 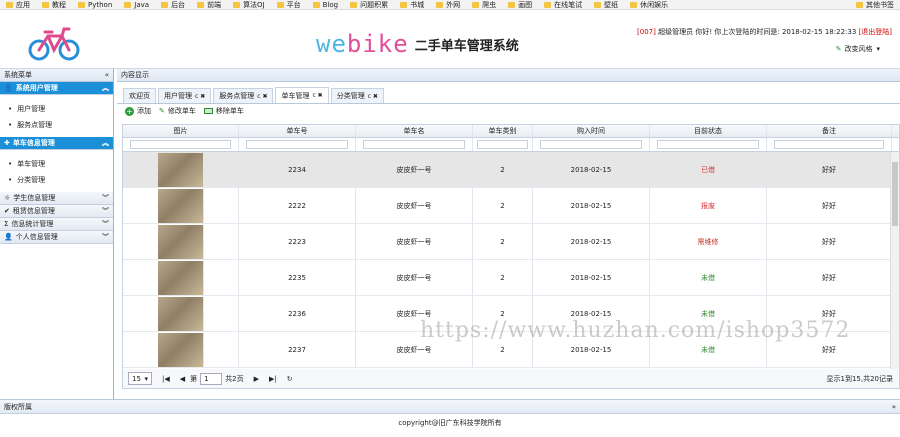 What do you see at coordinates (654, 4) in the screenshot?
I see `bookmark-label: 休闲娱乐` at bounding box center [654, 4].